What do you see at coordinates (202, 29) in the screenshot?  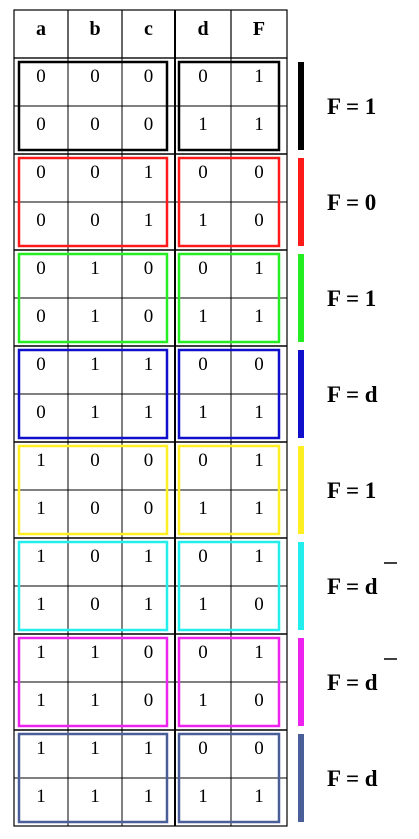 I see `column-header-d: d` at bounding box center [202, 29].